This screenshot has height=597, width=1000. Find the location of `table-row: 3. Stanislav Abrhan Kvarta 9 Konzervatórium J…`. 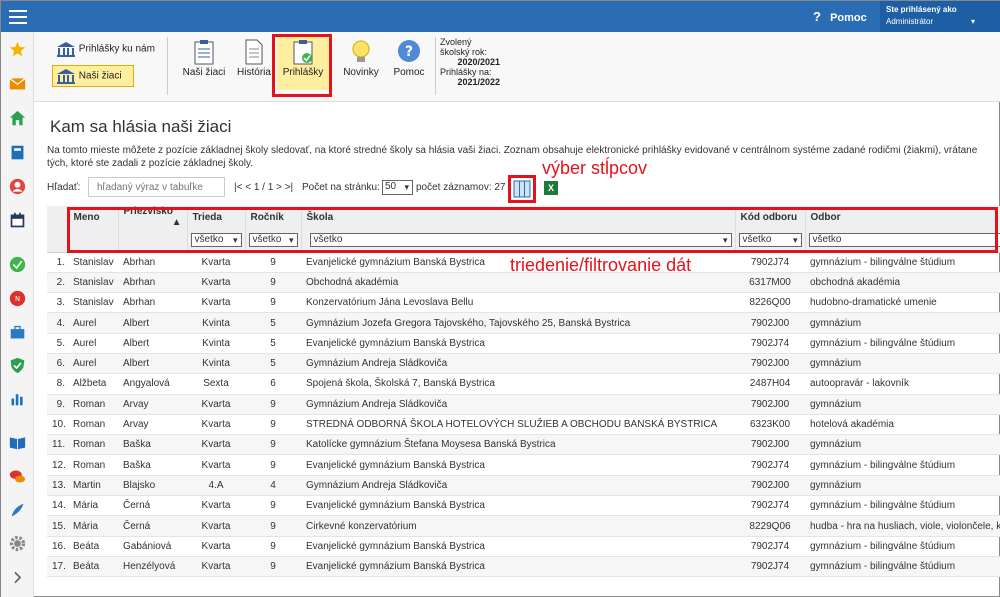

table-row: 3. Stanislav Abrhan Kvarta 9 Konzervatórium J… is located at coordinates (523, 303).